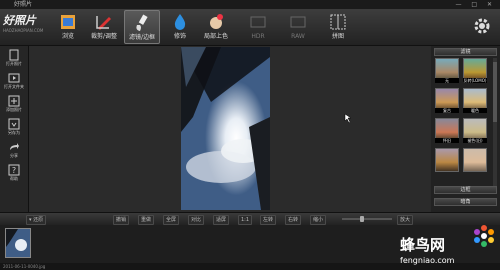  Describe the element at coordinates (447, 245) in the screenshot. I see `fengniao-watermark: 蜂鸟网 fengniao.com` at that location.